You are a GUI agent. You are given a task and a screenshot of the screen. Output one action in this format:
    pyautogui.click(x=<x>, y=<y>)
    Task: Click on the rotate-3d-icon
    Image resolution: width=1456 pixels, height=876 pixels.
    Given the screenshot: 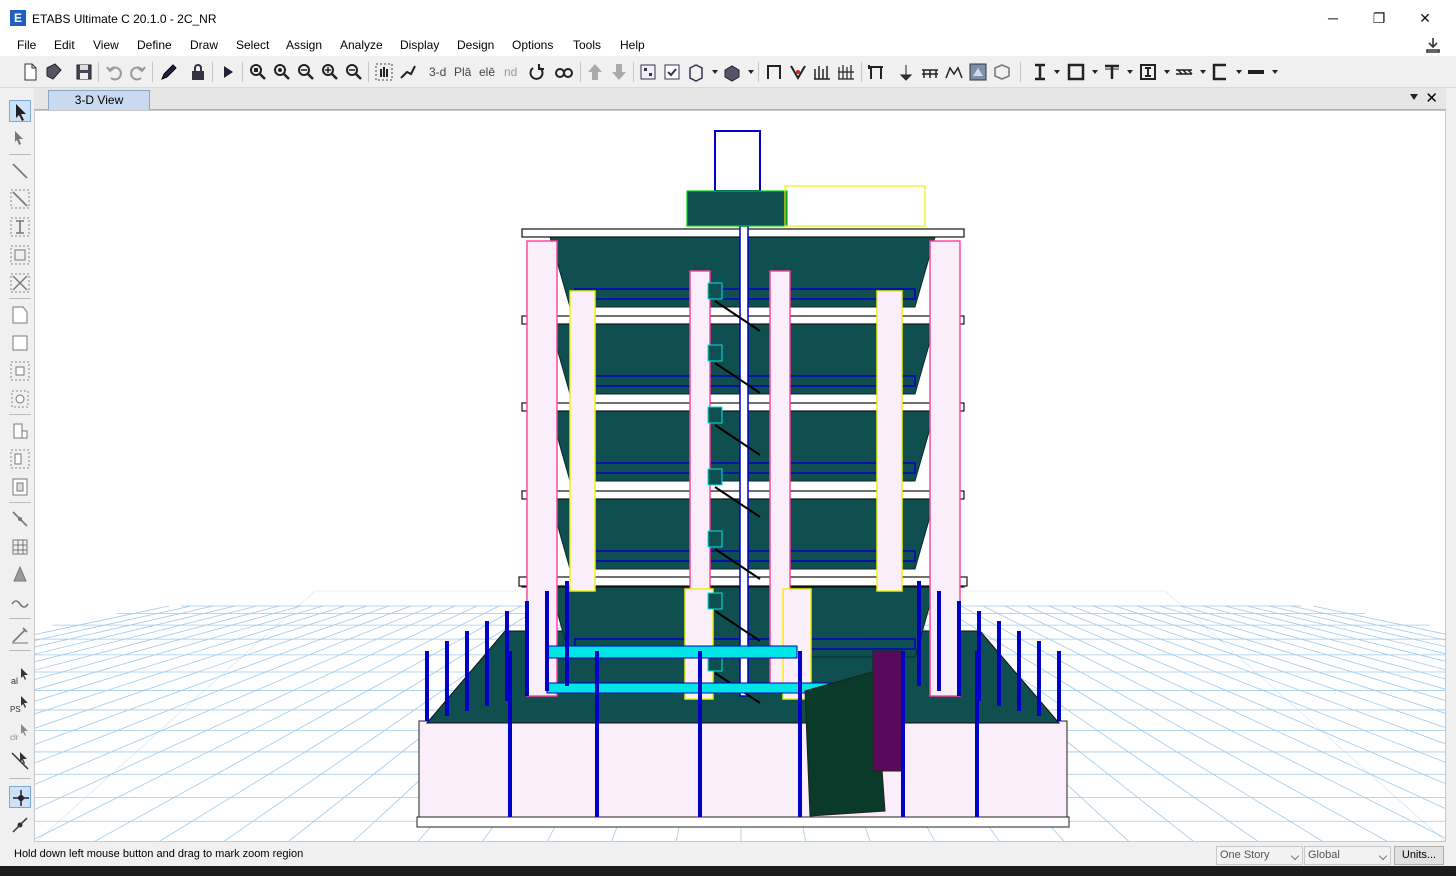 What is the action you would take?
    pyautogui.click(x=536, y=72)
    